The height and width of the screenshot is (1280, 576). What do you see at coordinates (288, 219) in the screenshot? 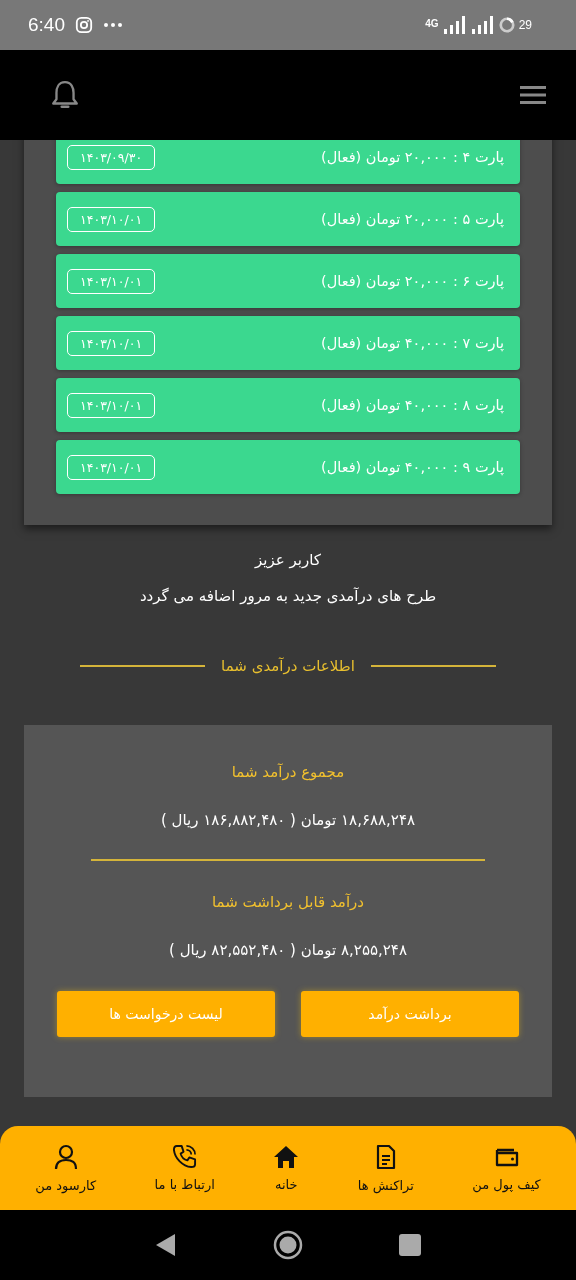
I see `installment-row: پارت ۵ : ۲۰,۰۰۰ تومان (فعال) ۱۴۰۳/۱۰/۰۱` at bounding box center [288, 219].